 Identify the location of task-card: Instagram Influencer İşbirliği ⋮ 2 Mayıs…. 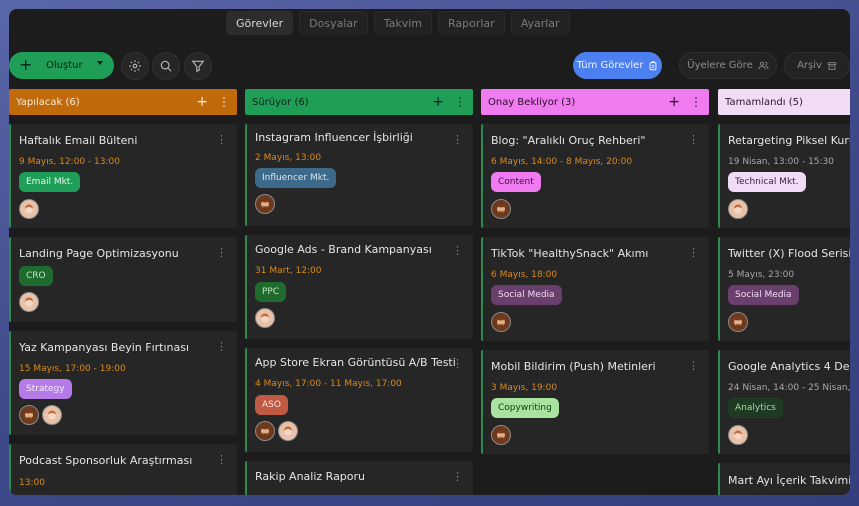
(359, 175).